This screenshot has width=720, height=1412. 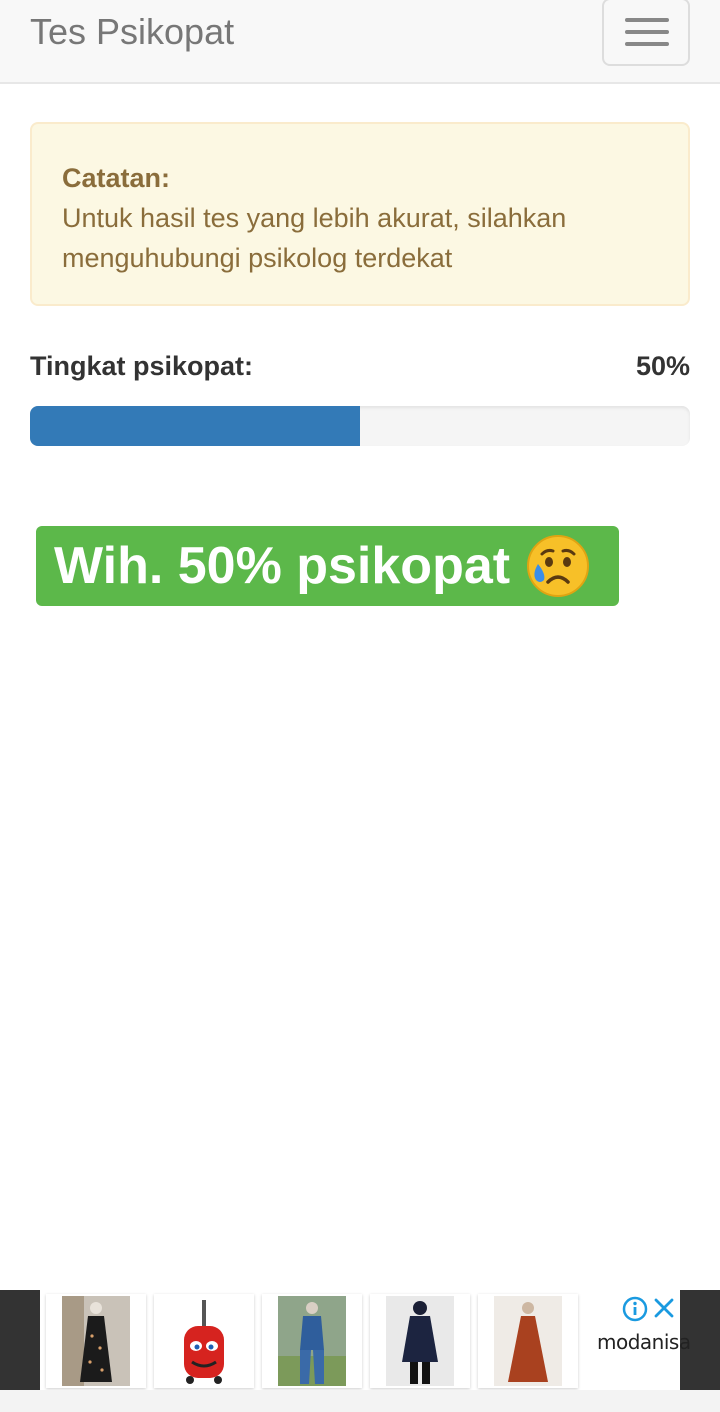 I want to click on trolley-bag-image, so click(x=204, y=1341).